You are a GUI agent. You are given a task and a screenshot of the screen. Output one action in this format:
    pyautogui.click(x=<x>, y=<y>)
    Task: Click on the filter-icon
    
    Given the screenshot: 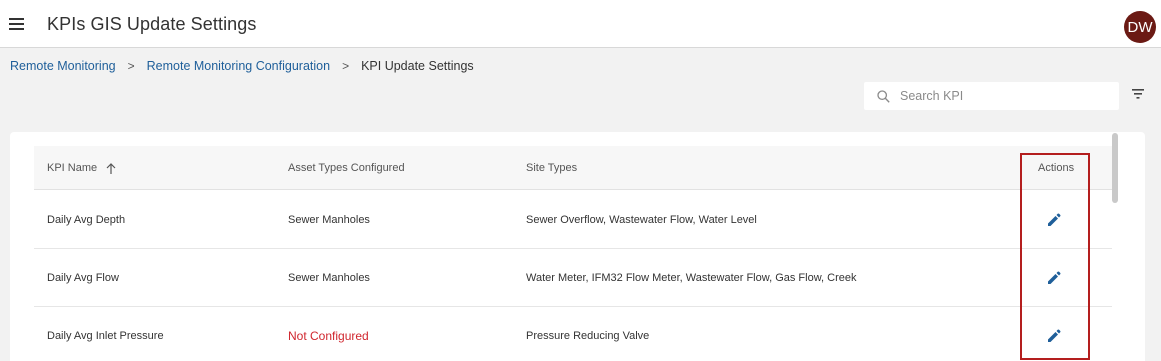 What is the action you would take?
    pyautogui.click(x=1138, y=94)
    